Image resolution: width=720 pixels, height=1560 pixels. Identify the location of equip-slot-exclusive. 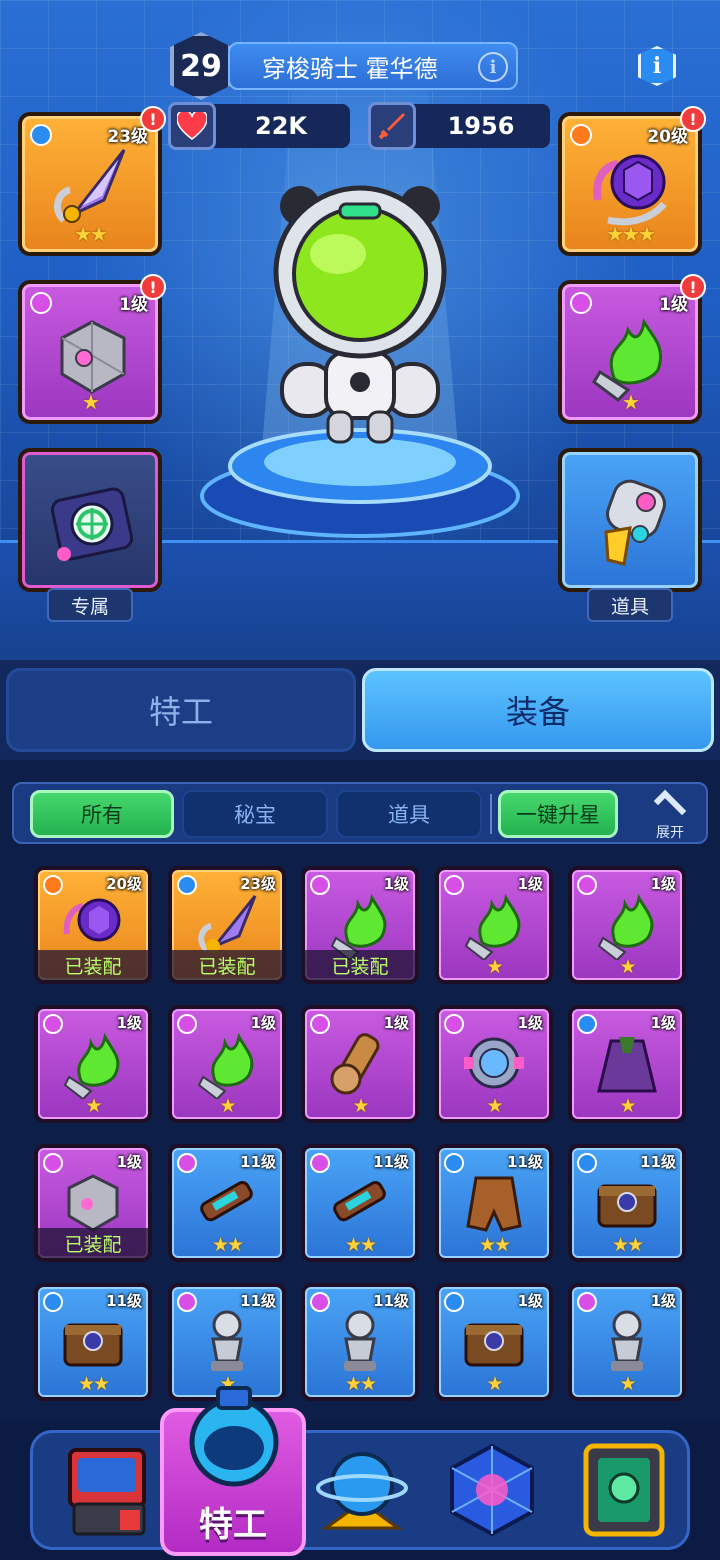
(90, 520).